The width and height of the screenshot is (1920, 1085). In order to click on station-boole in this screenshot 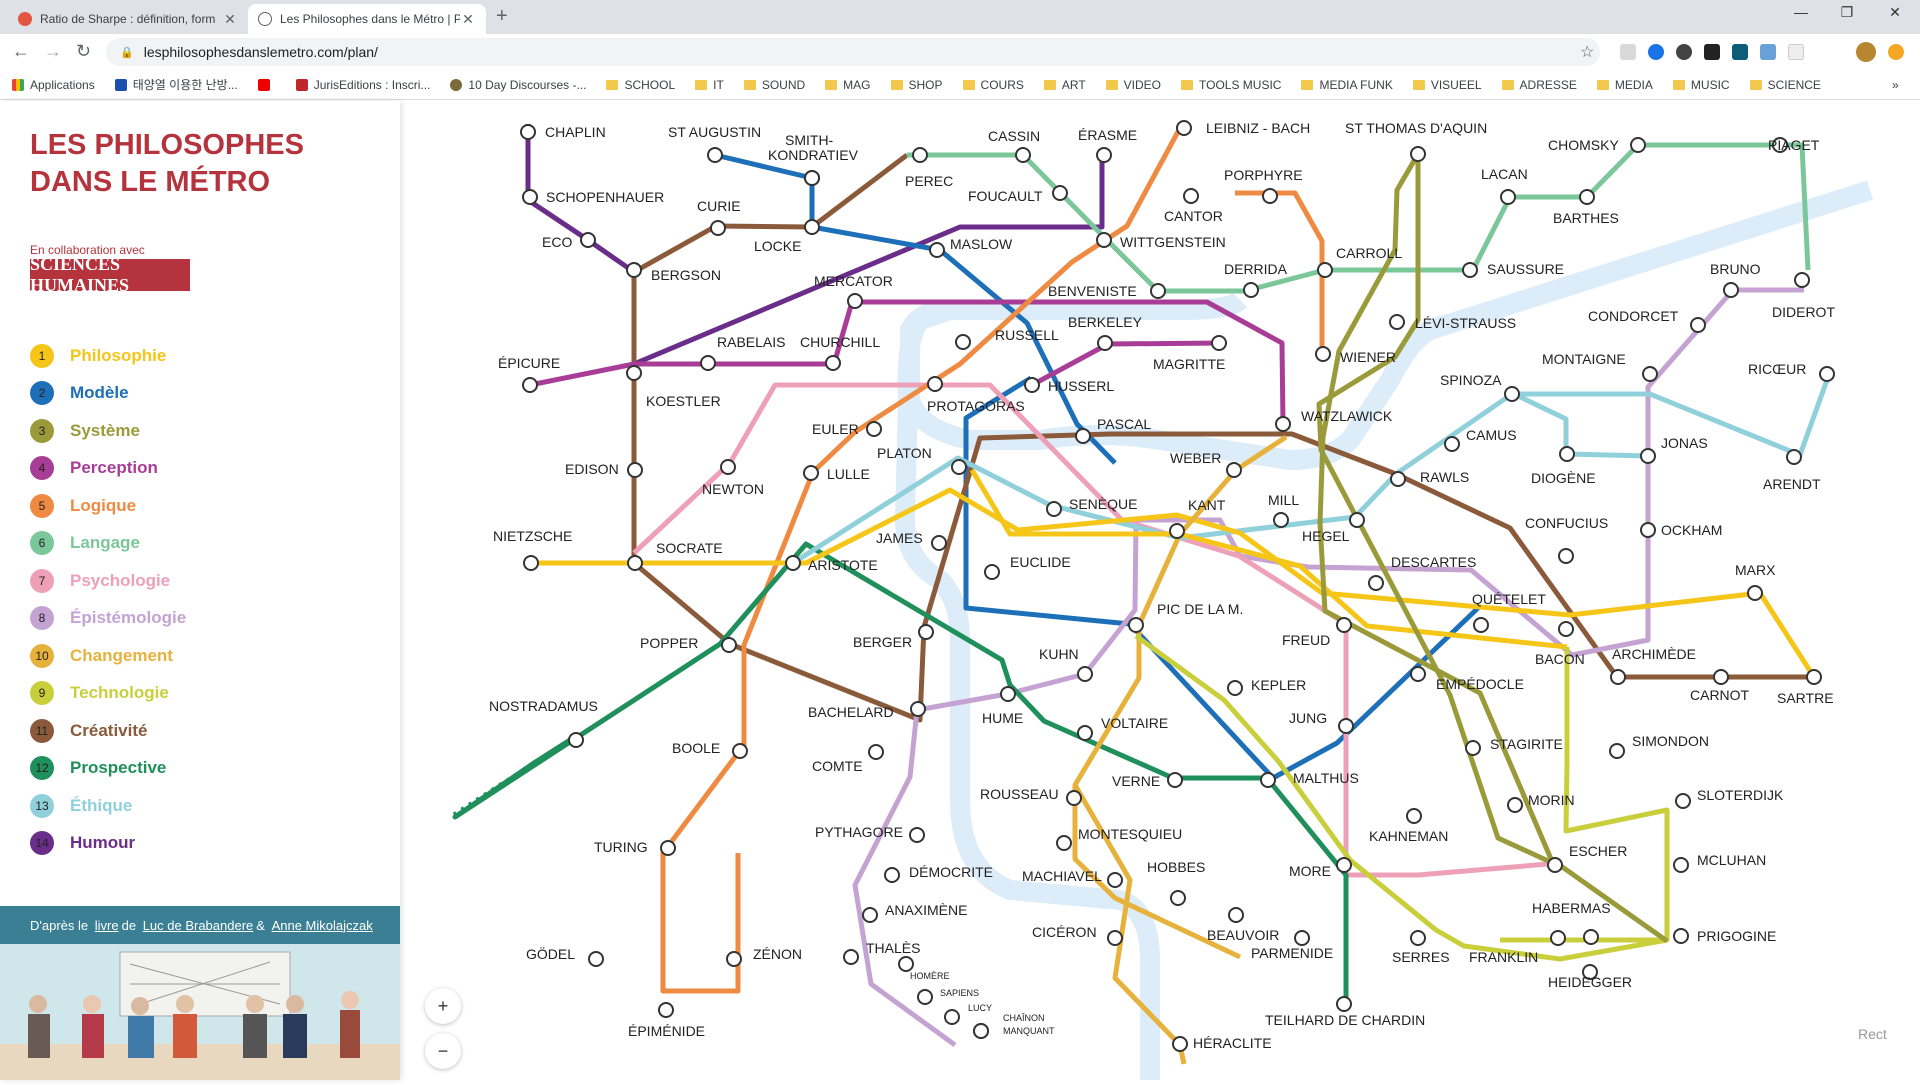, I will do `click(740, 751)`.